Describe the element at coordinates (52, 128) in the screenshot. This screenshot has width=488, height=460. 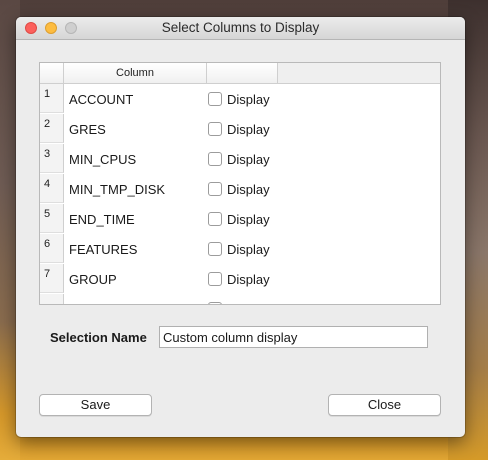
I see `row-number: 2` at that location.